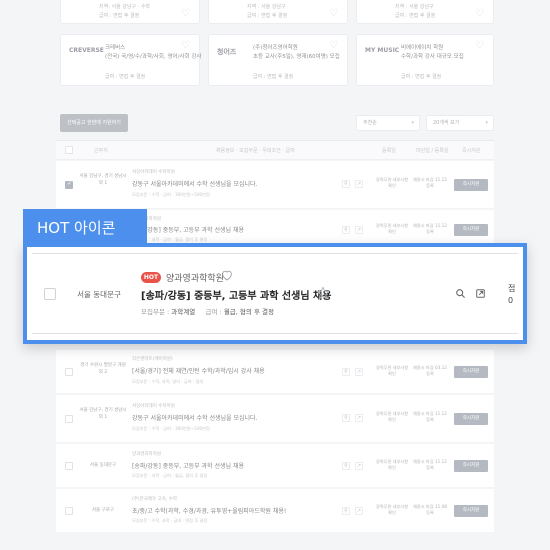 The image size is (550, 550). I want to click on row-meta: 모집부문 : 수학 · 급여 : 300만원~500만원, so click(171, 194).